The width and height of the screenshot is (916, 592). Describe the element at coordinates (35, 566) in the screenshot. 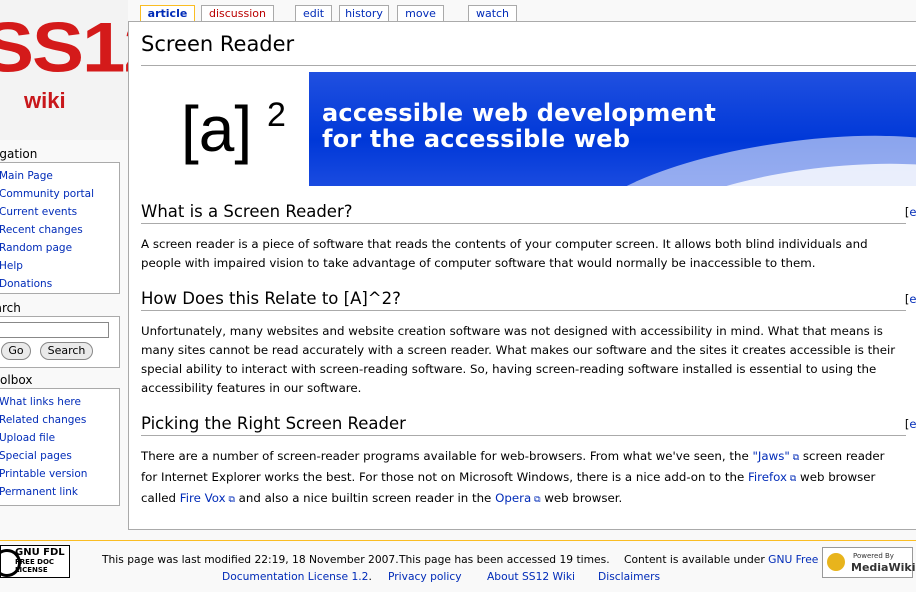

I see `gfdl-line-2: FREE DOC LICENSE` at that location.